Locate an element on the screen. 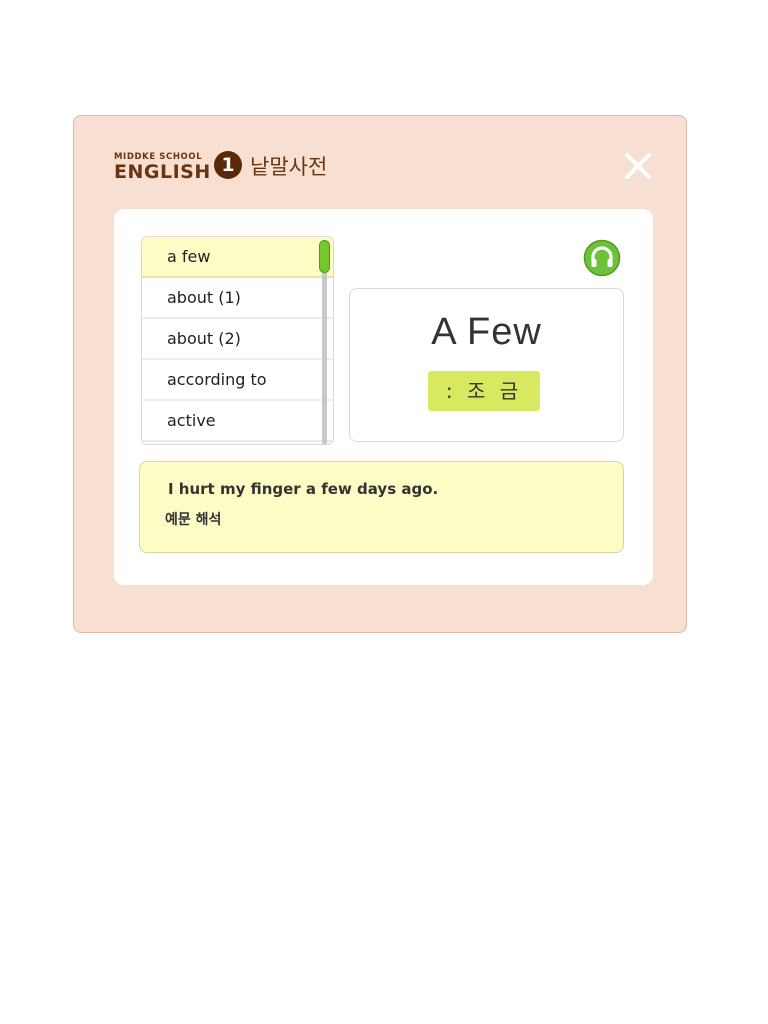 The height and width of the screenshot is (1024, 768). translation-toggle: 예문 해석 is located at coordinates (193, 519).